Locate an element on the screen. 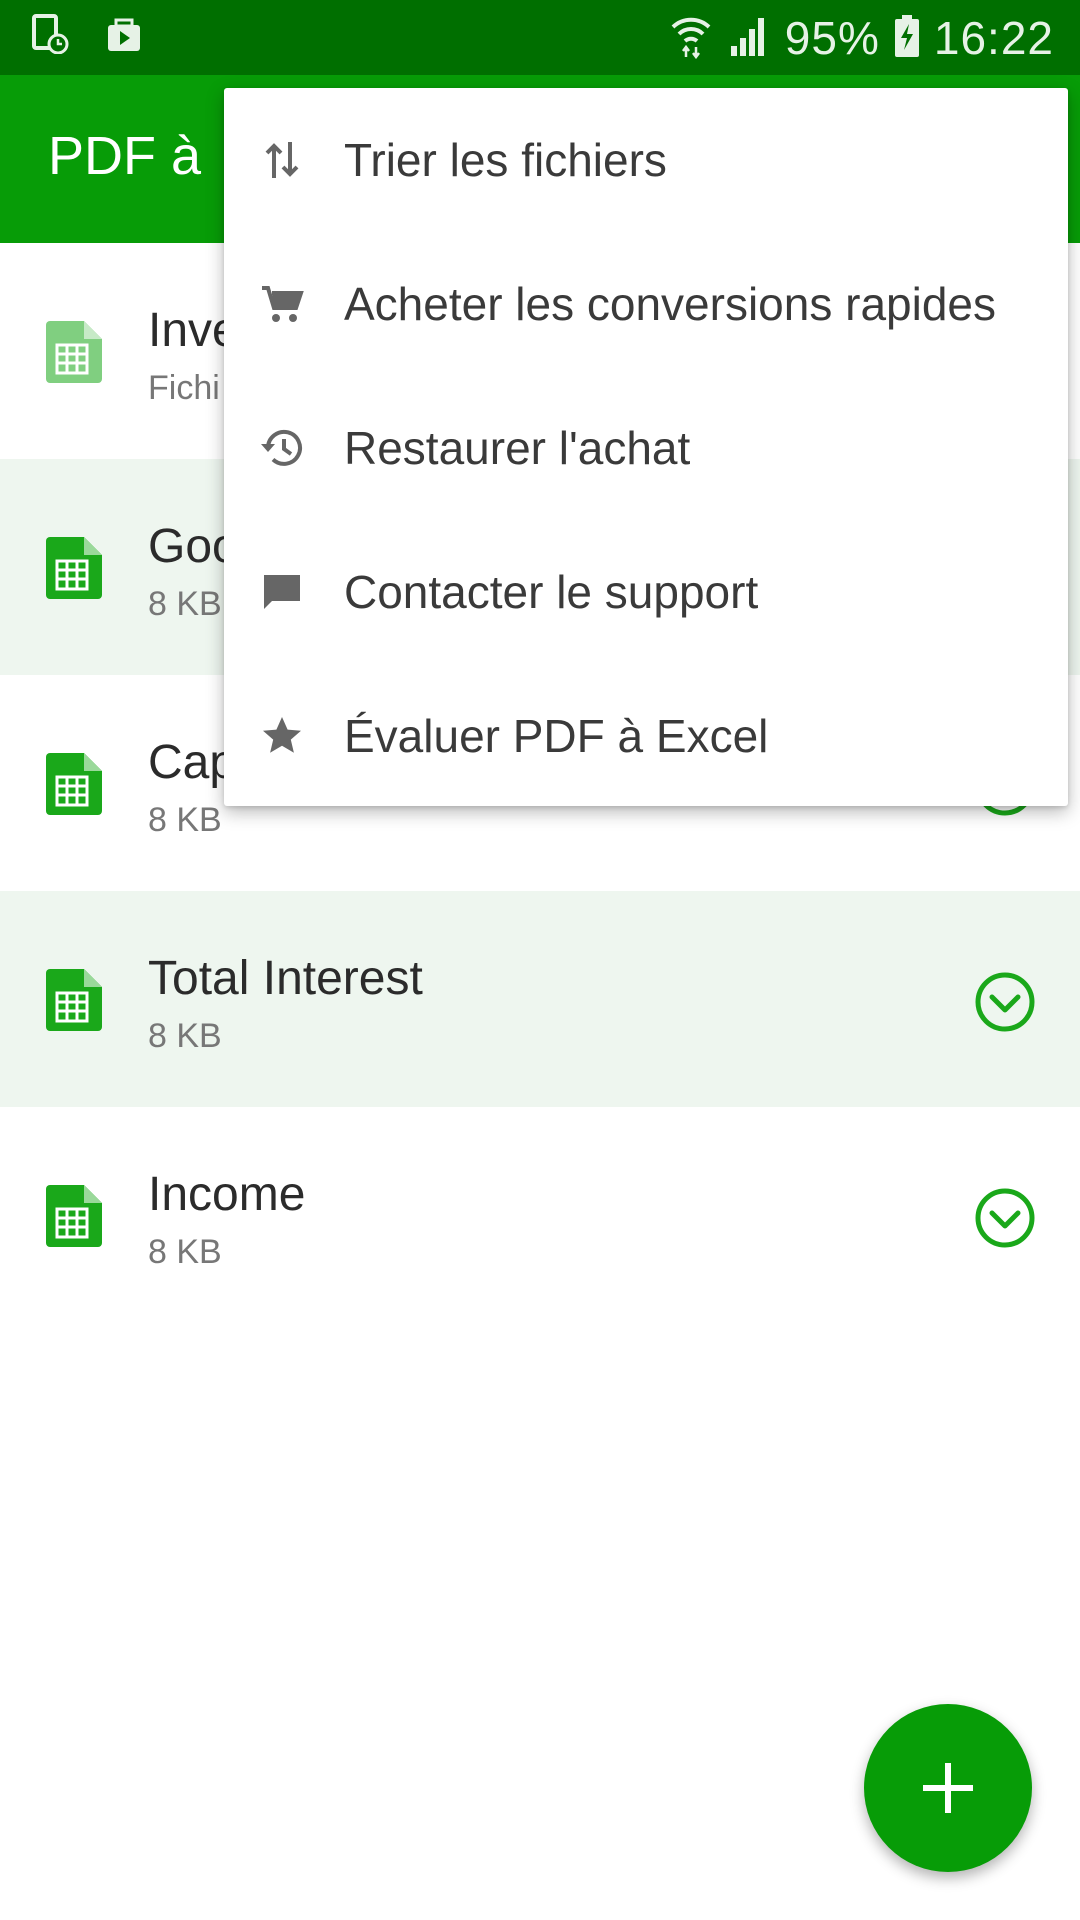  file-name: Income is located at coordinates (227, 1194).